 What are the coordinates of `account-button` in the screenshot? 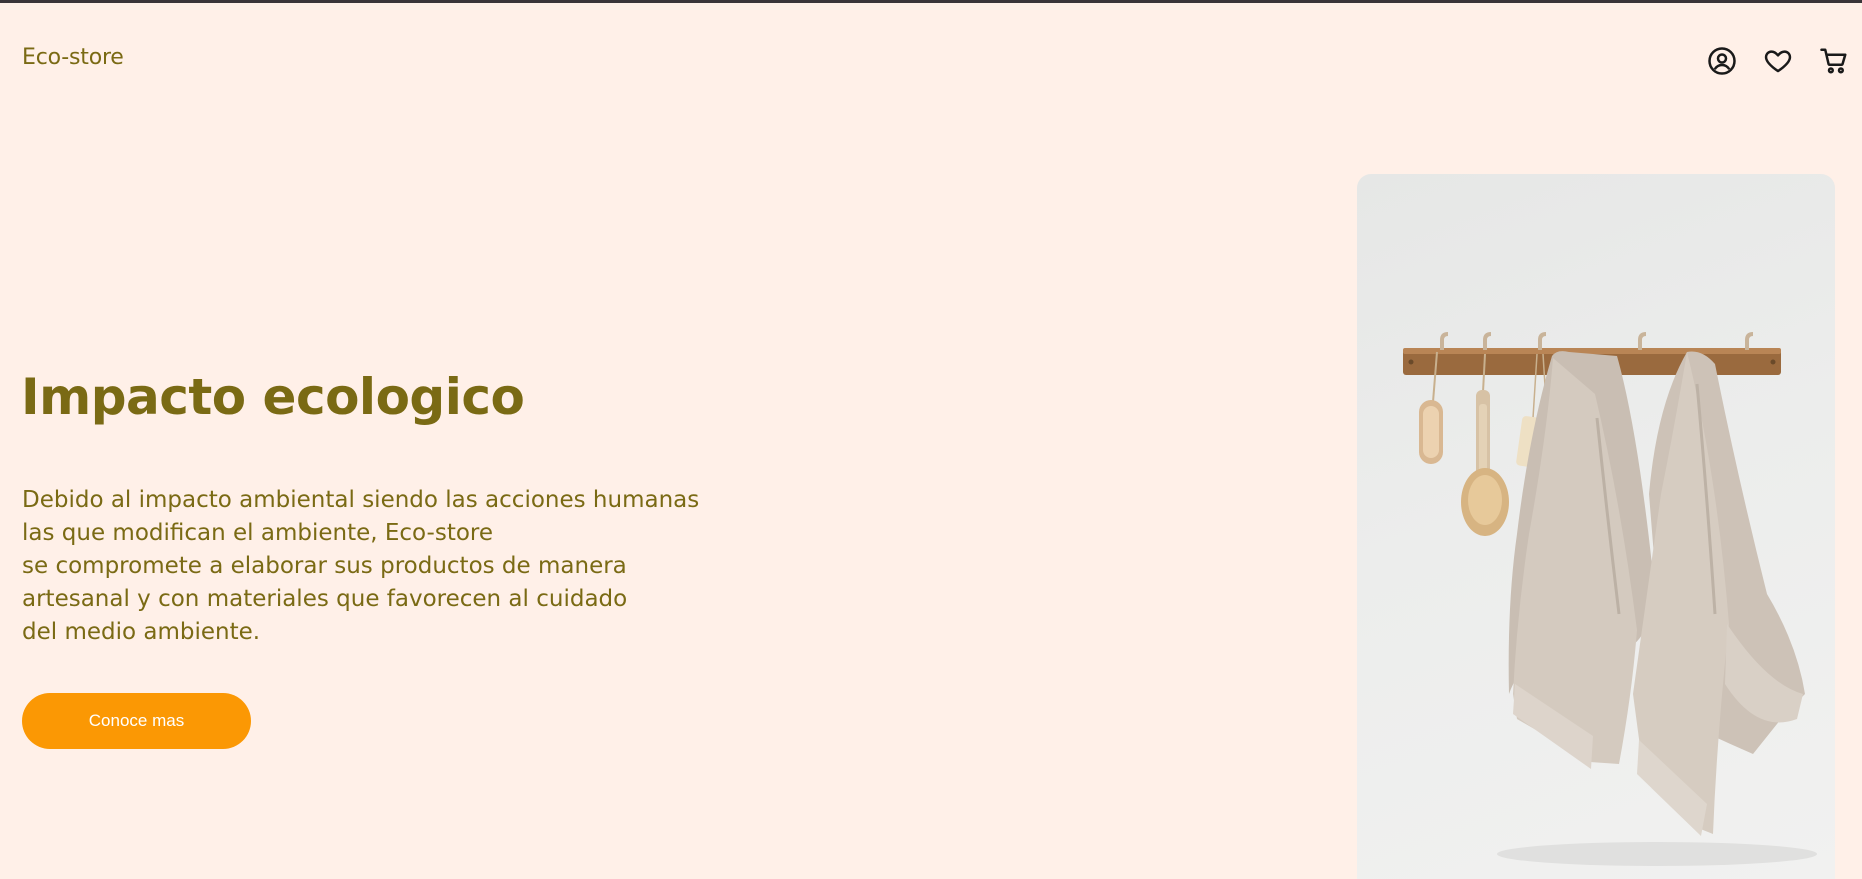 It's located at (1722, 61).